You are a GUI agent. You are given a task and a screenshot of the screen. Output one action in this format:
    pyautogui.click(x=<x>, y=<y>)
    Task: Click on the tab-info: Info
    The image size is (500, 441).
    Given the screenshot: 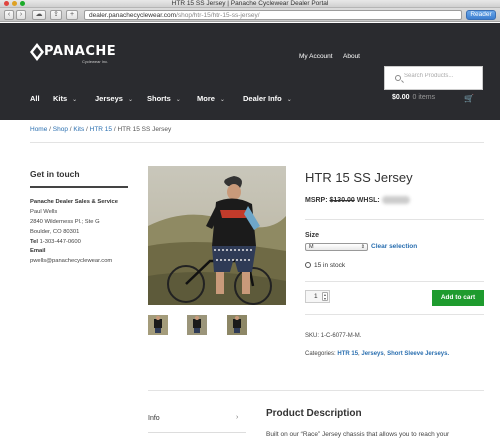 What is the action you would take?
    pyautogui.click(x=154, y=418)
    